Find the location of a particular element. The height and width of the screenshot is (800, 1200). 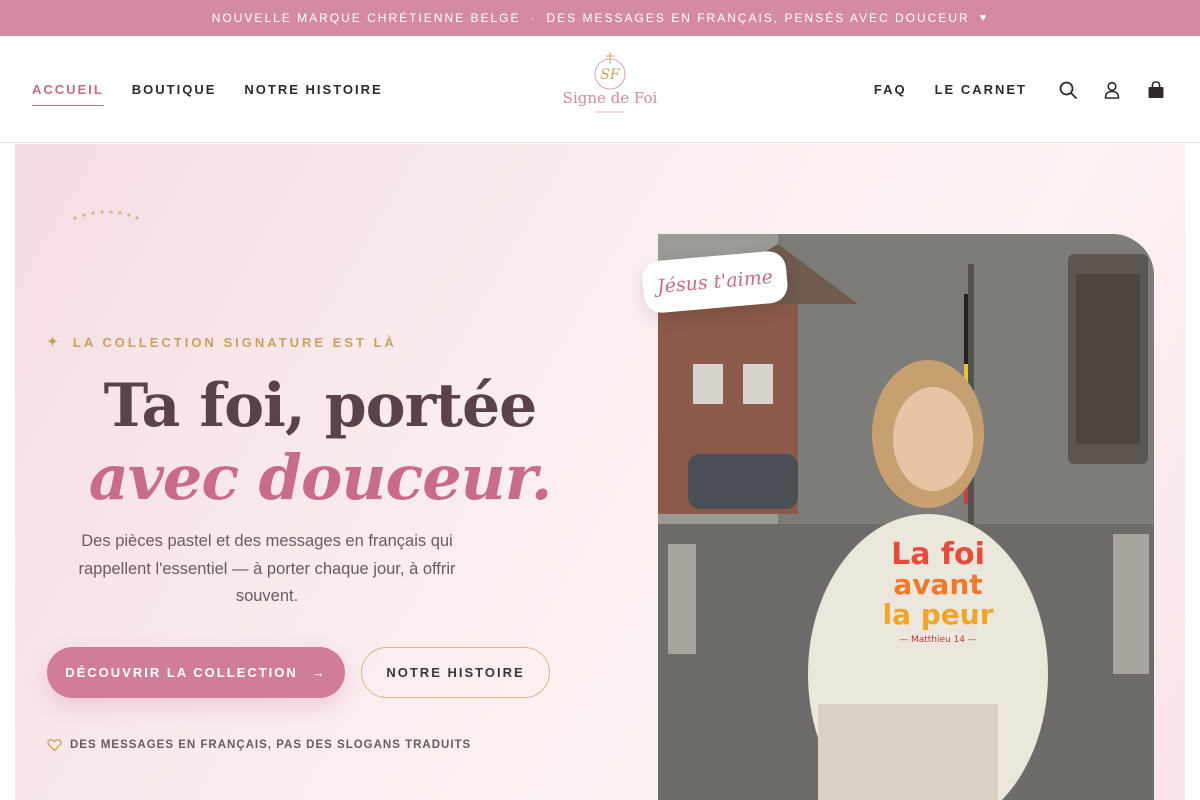

shirt-line1: La foi is located at coordinates (938, 554).